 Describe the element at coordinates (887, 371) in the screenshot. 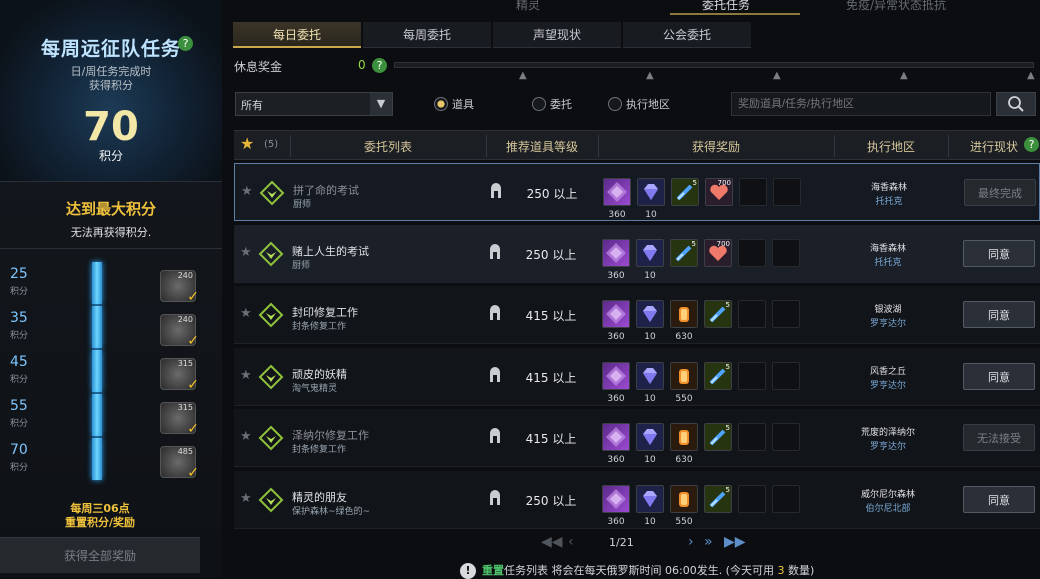

I see `region-name: 风香之丘` at that location.